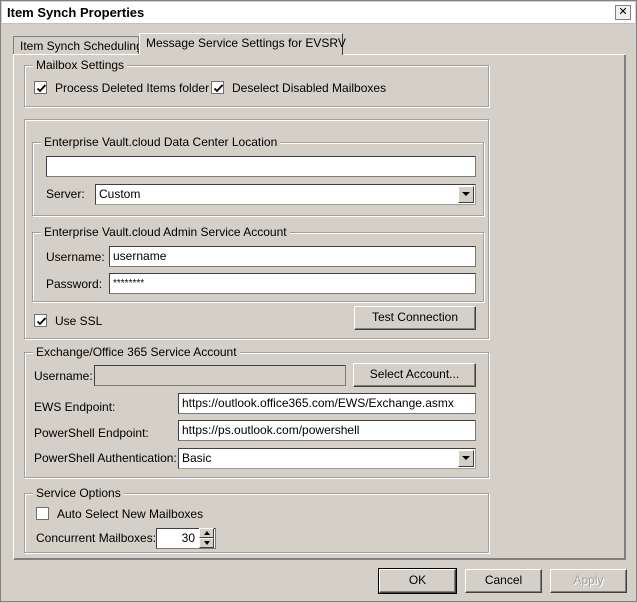 The width and height of the screenshot is (637, 603). I want to click on exchange-account-legend: Exchange/Office 365 Service Account, so click(136, 352).